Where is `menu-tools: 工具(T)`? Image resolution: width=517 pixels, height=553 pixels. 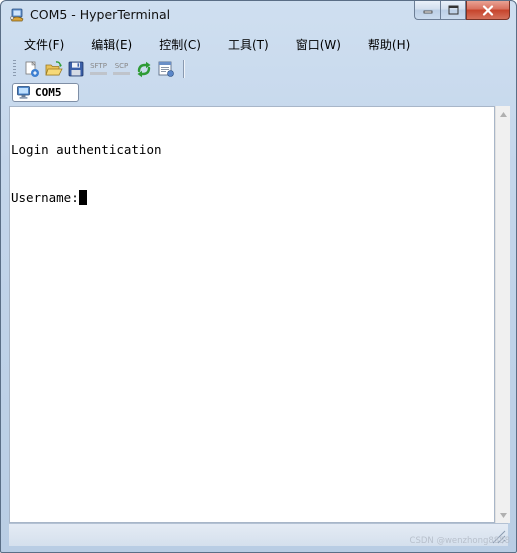 menu-tools: 工具(T) is located at coordinates (248, 44).